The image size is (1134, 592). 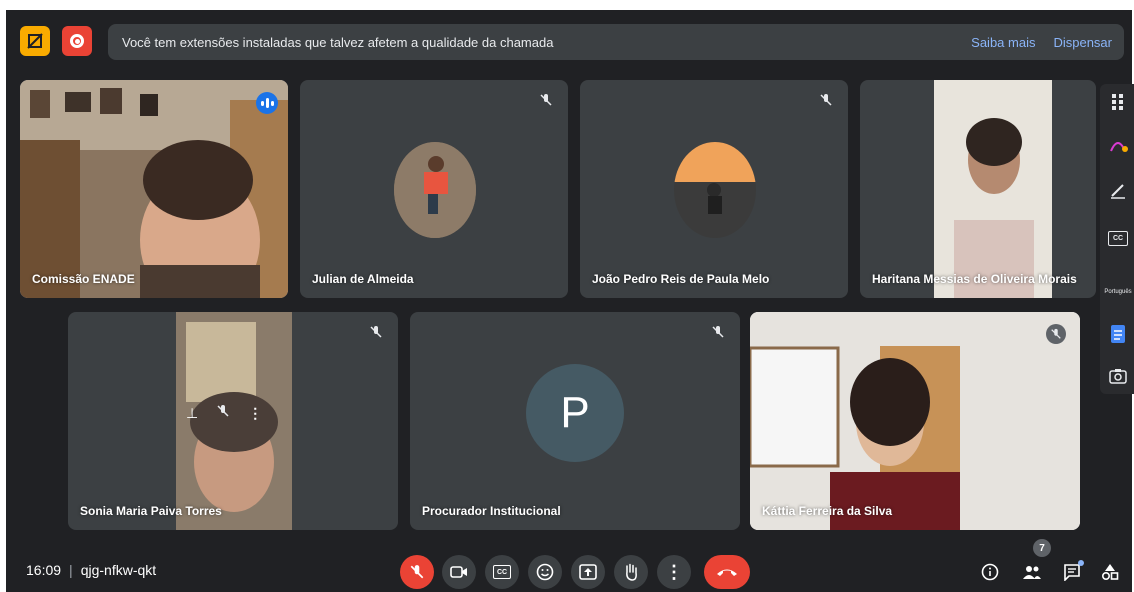 I want to click on pin-icon: ⊥, so click(x=192, y=413).